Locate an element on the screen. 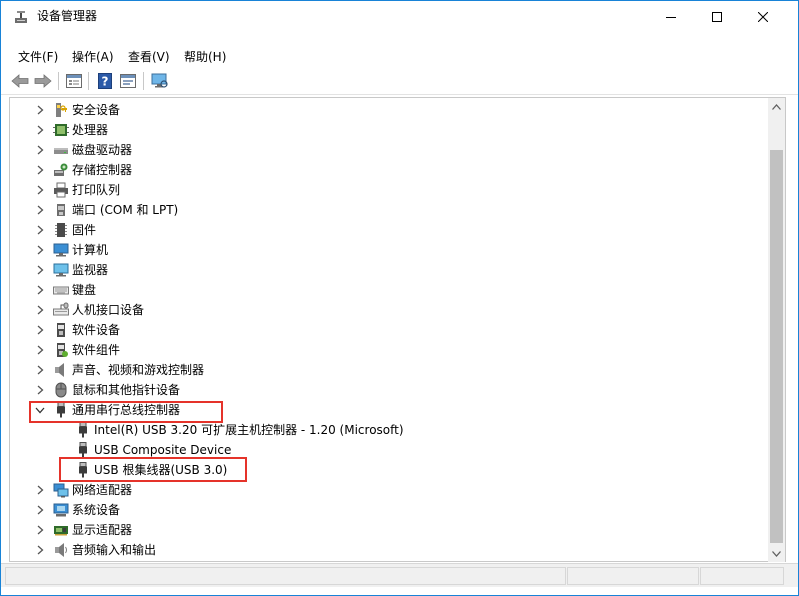 This screenshot has height=596, width=799. scrollbar-thumb is located at coordinates (776, 346).